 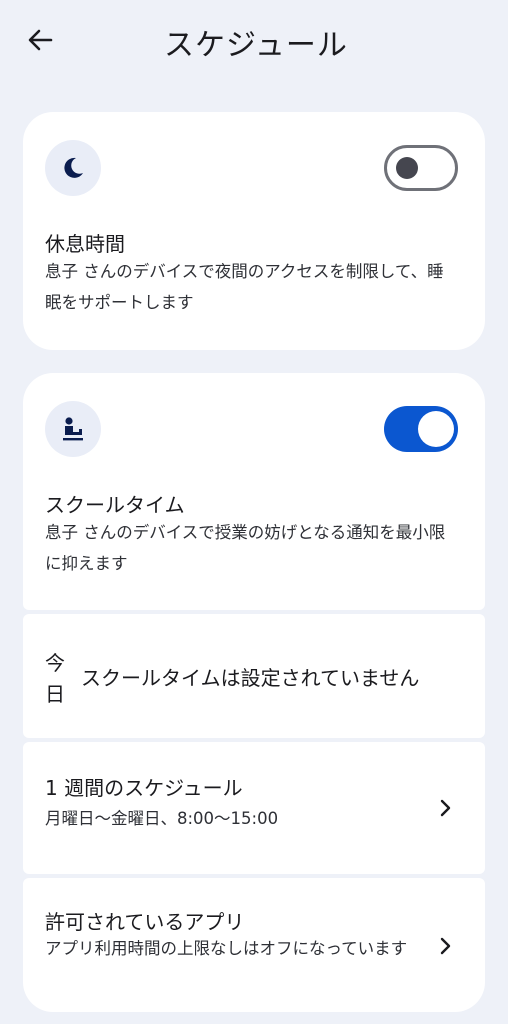 I want to click on weekly-schedule-title: 1 週間のスケジュール, so click(x=144, y=788).